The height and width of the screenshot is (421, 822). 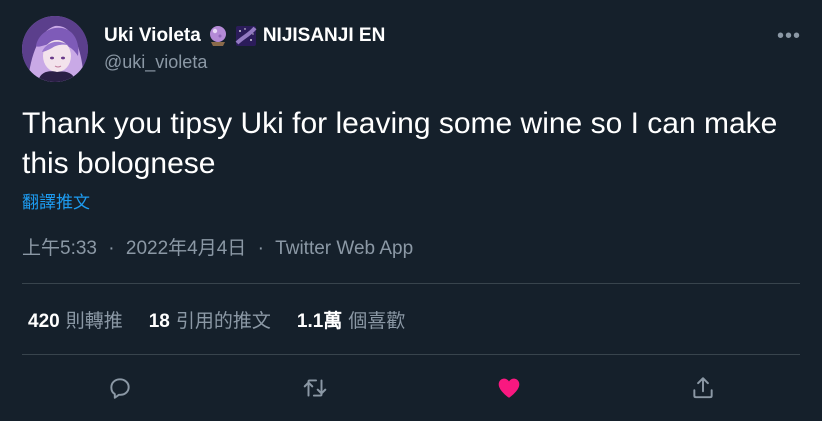 I want to click on quotes-count: 18, so click(x=159, y=321).